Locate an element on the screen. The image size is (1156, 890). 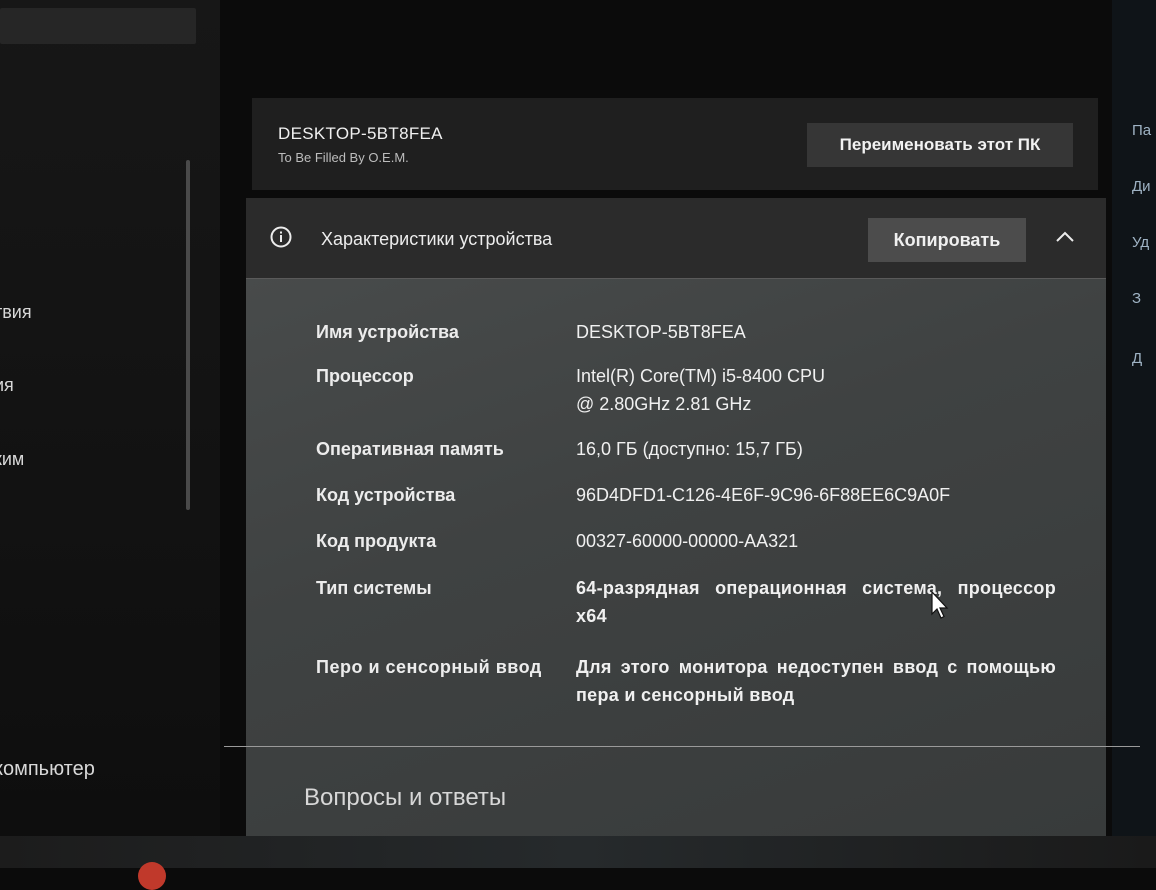
info-icon is located at coordinates (281, 237).